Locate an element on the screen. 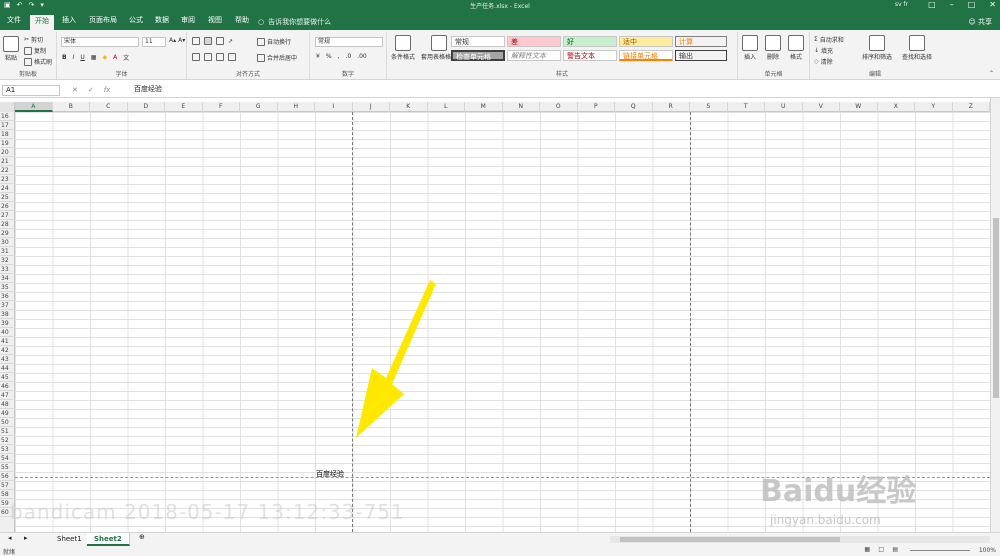  row-header: 51 is located at coordinates (7, 431).